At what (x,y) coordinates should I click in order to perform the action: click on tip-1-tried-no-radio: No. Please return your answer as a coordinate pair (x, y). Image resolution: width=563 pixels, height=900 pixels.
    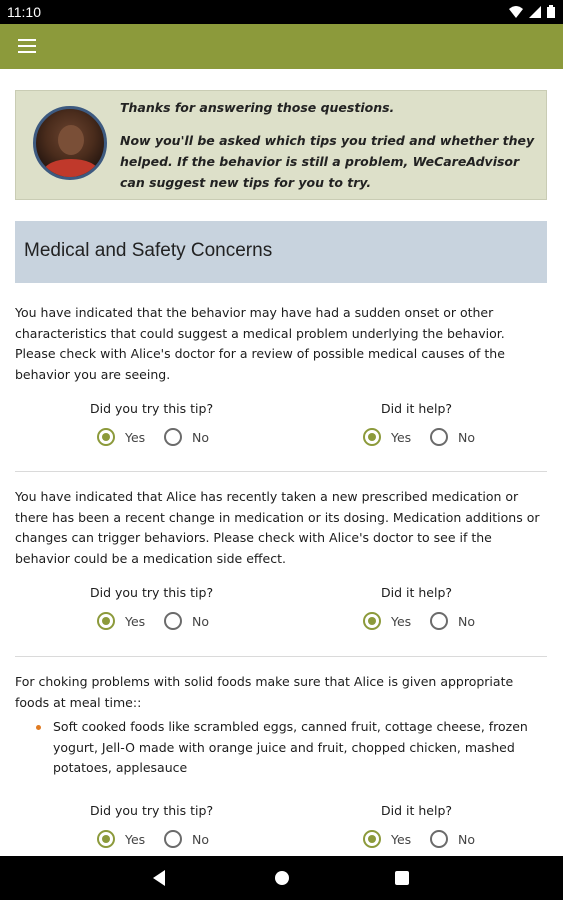
    Looking at the image, I should click on (186, 437).